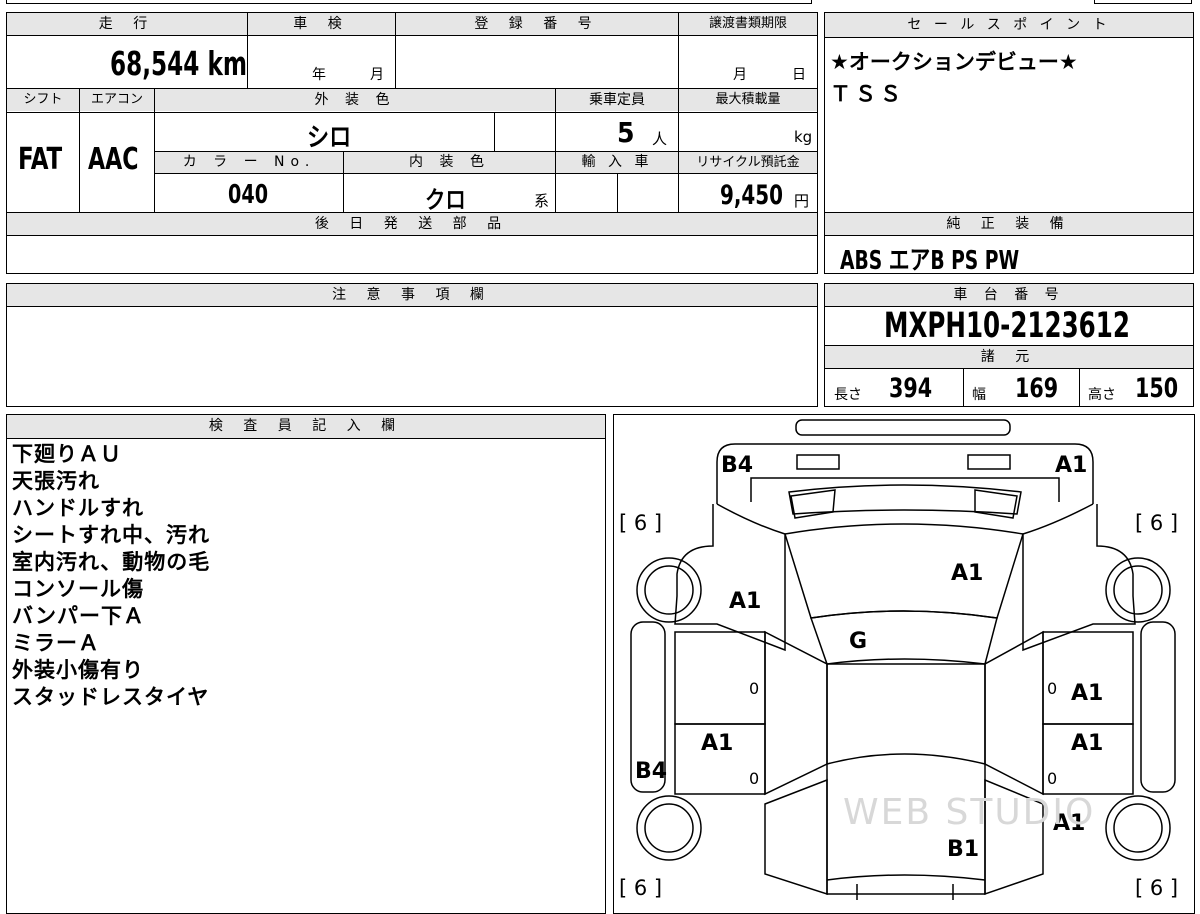  Describe the element at coordinates (355, 100) in the screenshot. I see `exterior-color-label: 外 装 色` at that location.